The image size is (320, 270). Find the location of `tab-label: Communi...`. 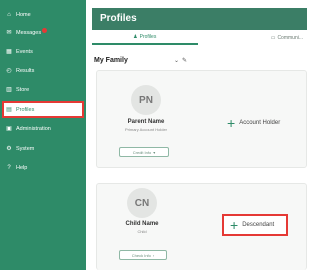

tab-label: Communi... is located at coordinates (290, 38).